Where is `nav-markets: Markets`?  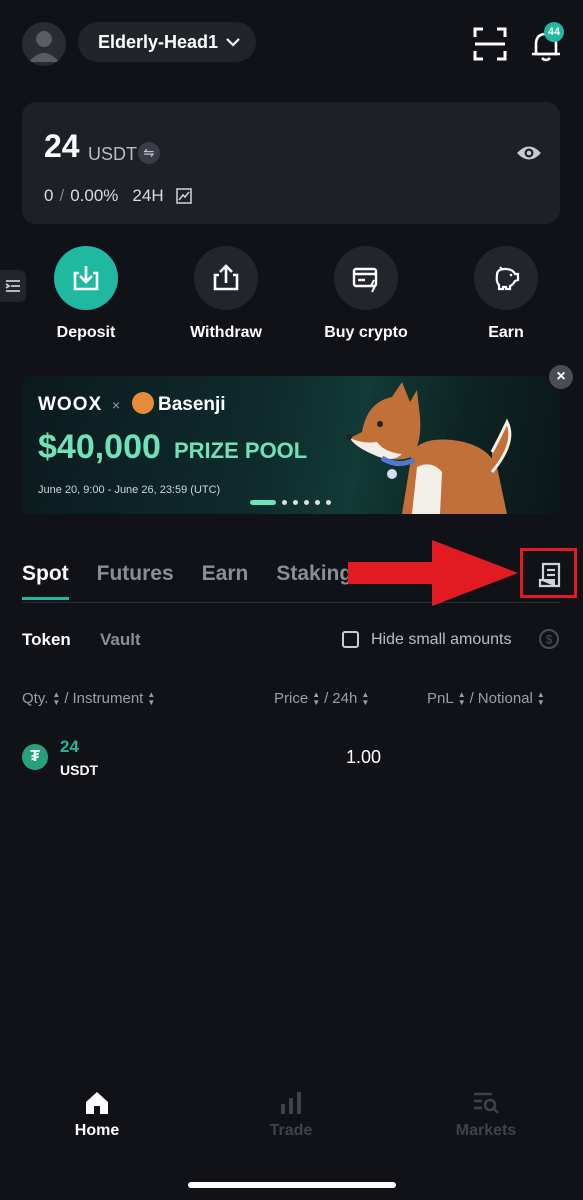 nav-markets: Markets is located at coordinates (486, 1115).